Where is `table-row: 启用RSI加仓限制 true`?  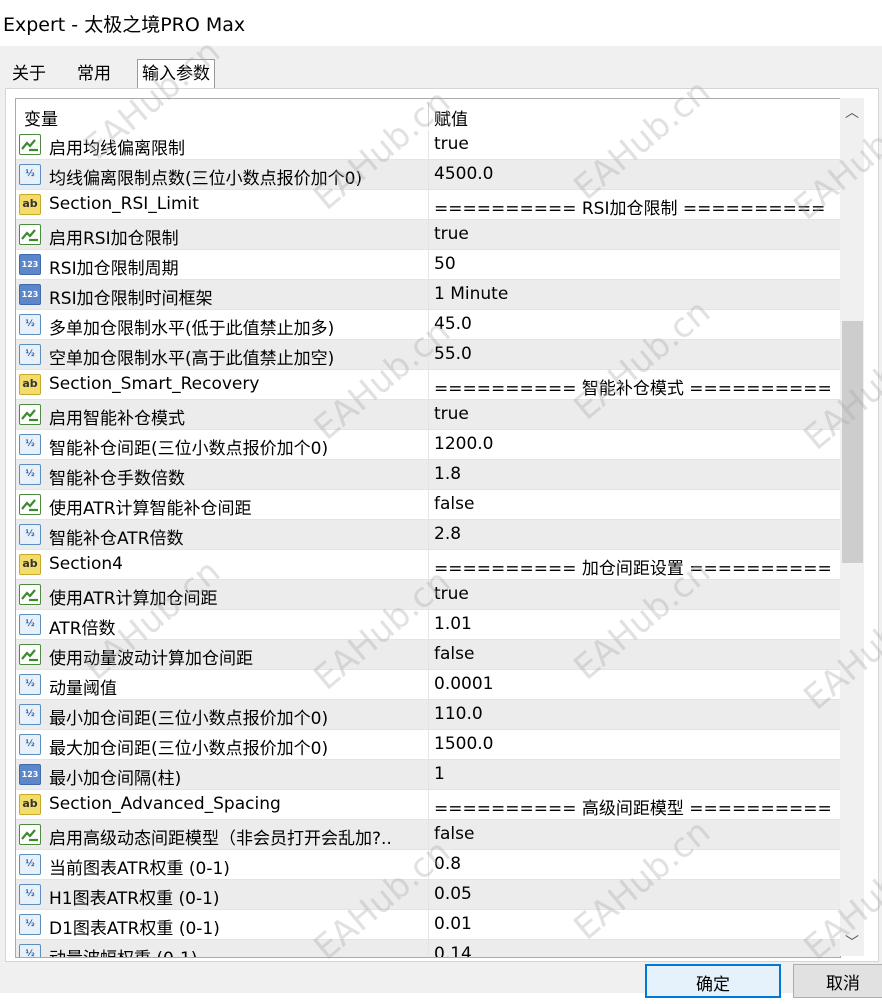 table-row: 启用RSI加仓限制 true is located at coordinates (428, 235).